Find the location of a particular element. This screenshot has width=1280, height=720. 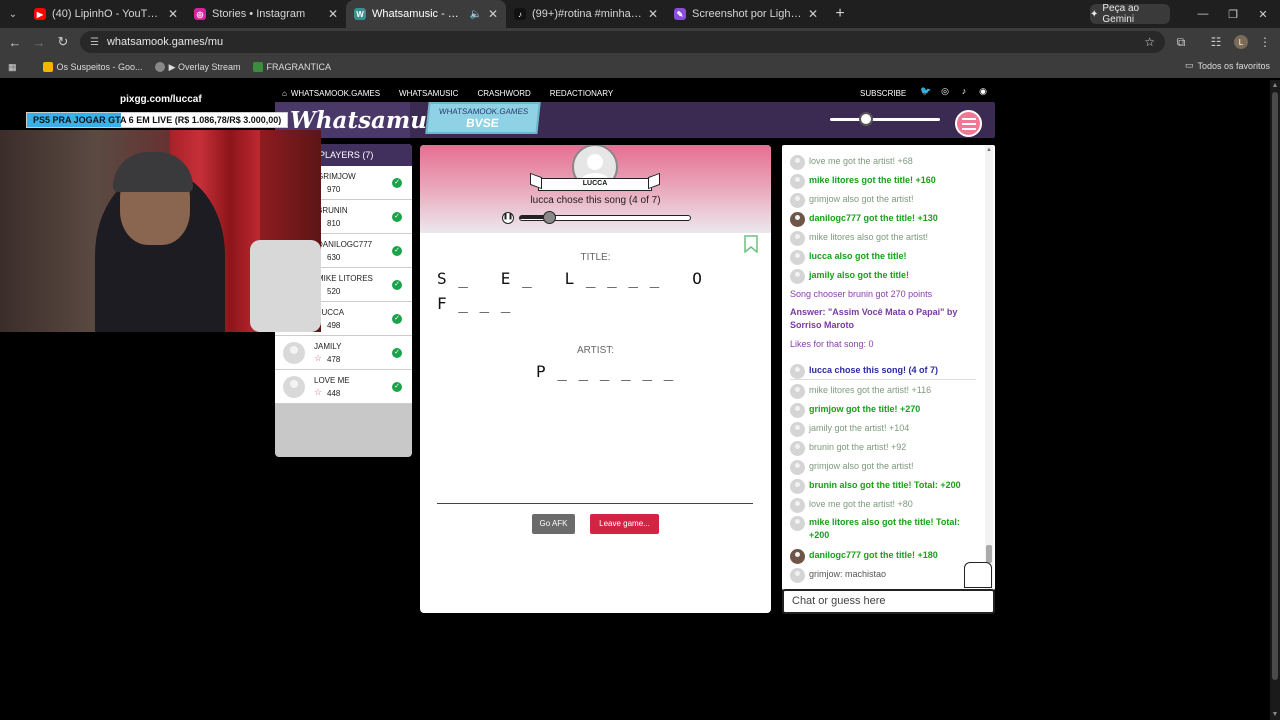

all-bookmarks: ▭ Todos os favoritos is located at coordinates (1227, 65).